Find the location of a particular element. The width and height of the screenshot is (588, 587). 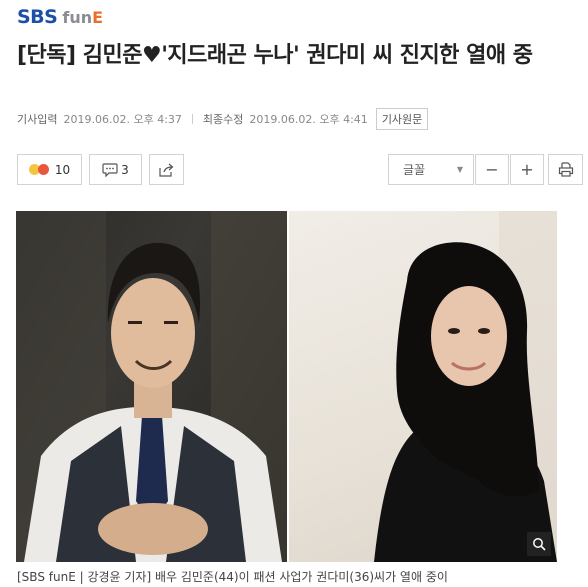

meta-divider is located at coordinates (192, 119).